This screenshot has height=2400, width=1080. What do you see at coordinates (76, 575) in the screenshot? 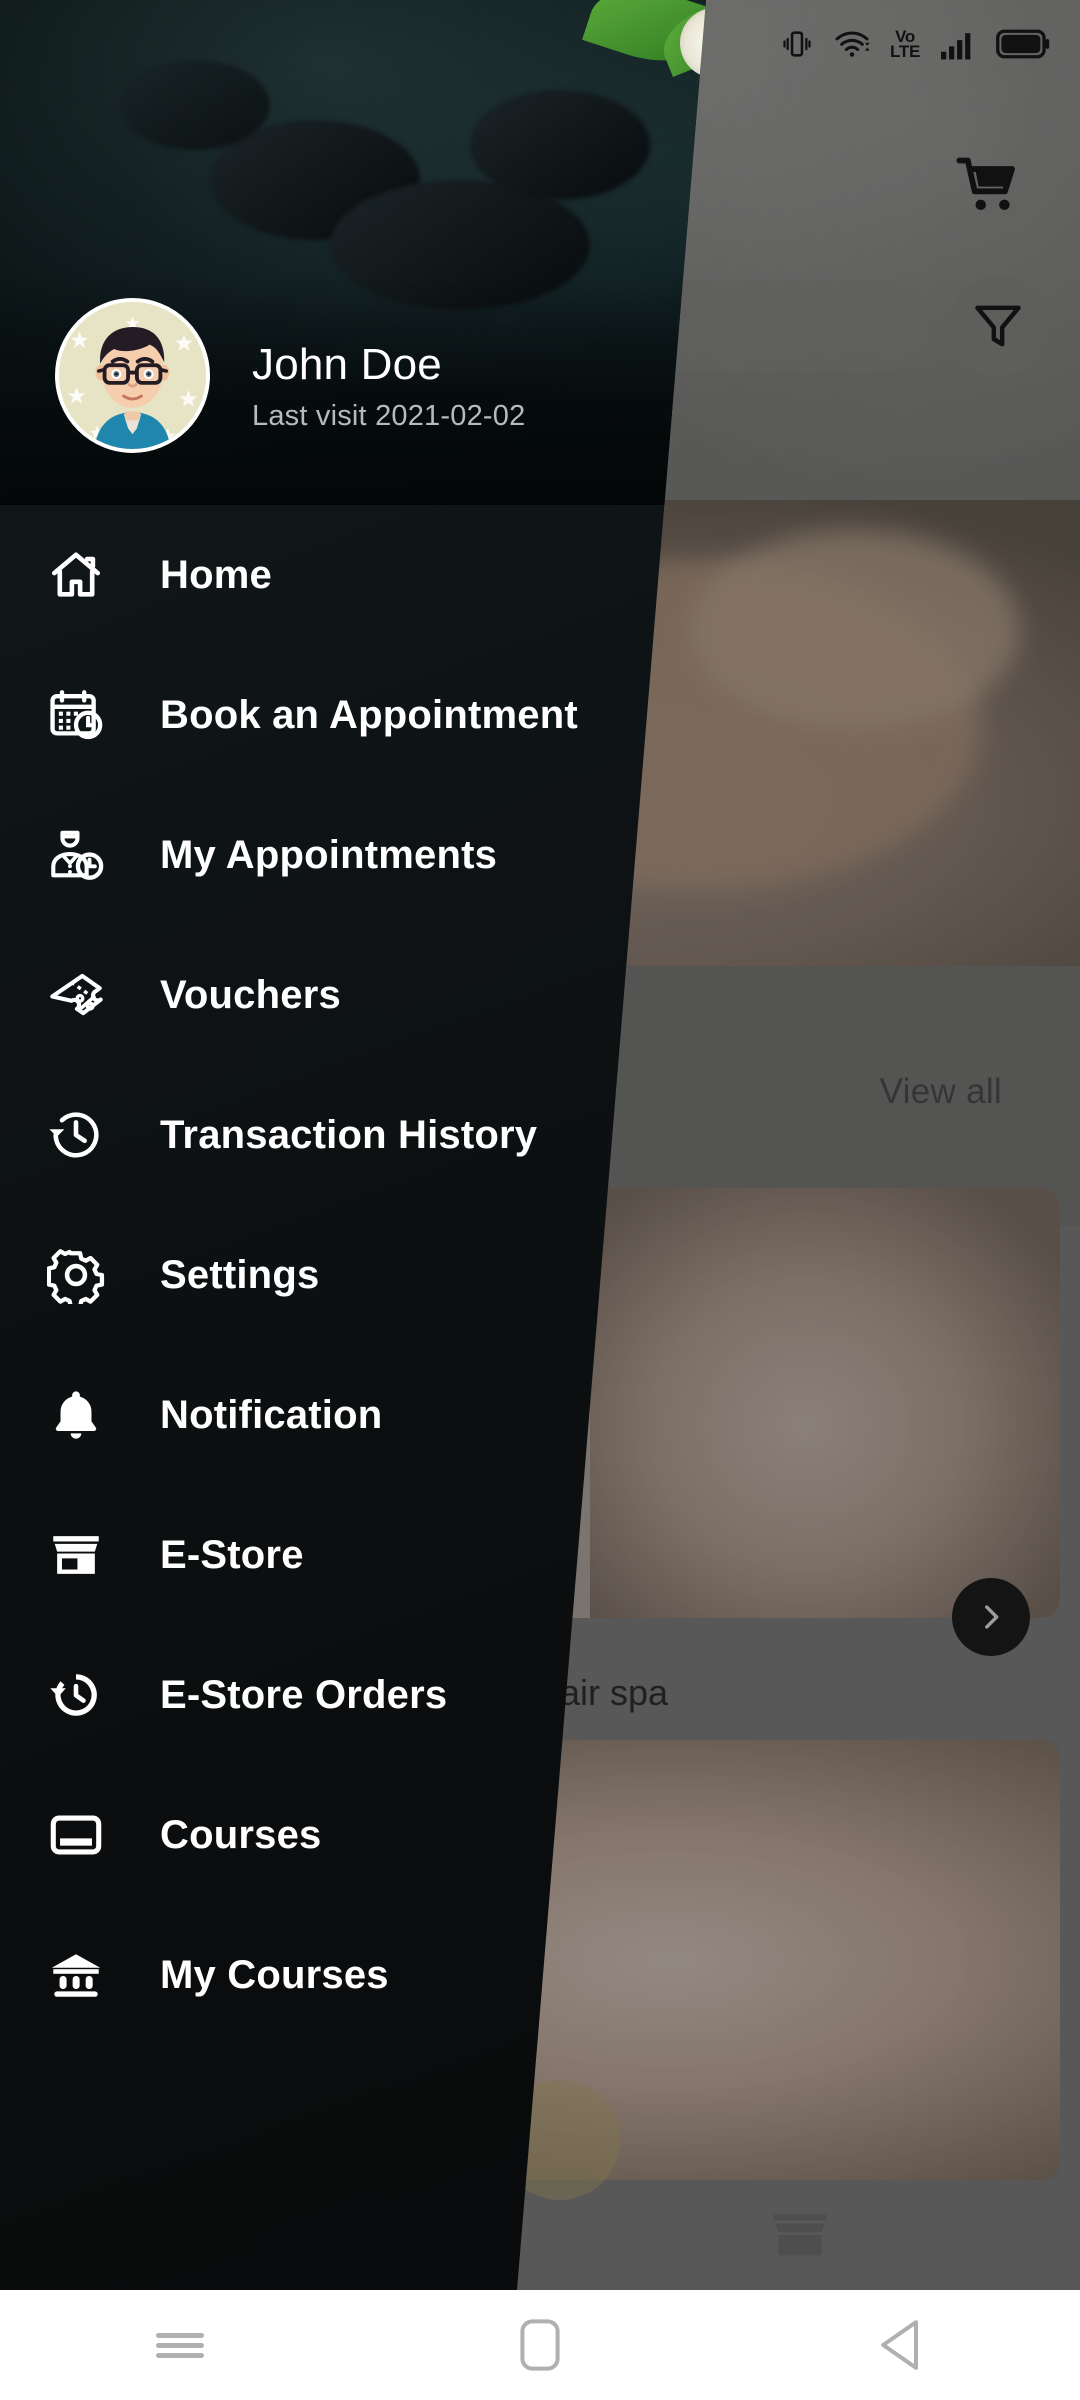
I see `home-icon` at bounding box center [76, 575].